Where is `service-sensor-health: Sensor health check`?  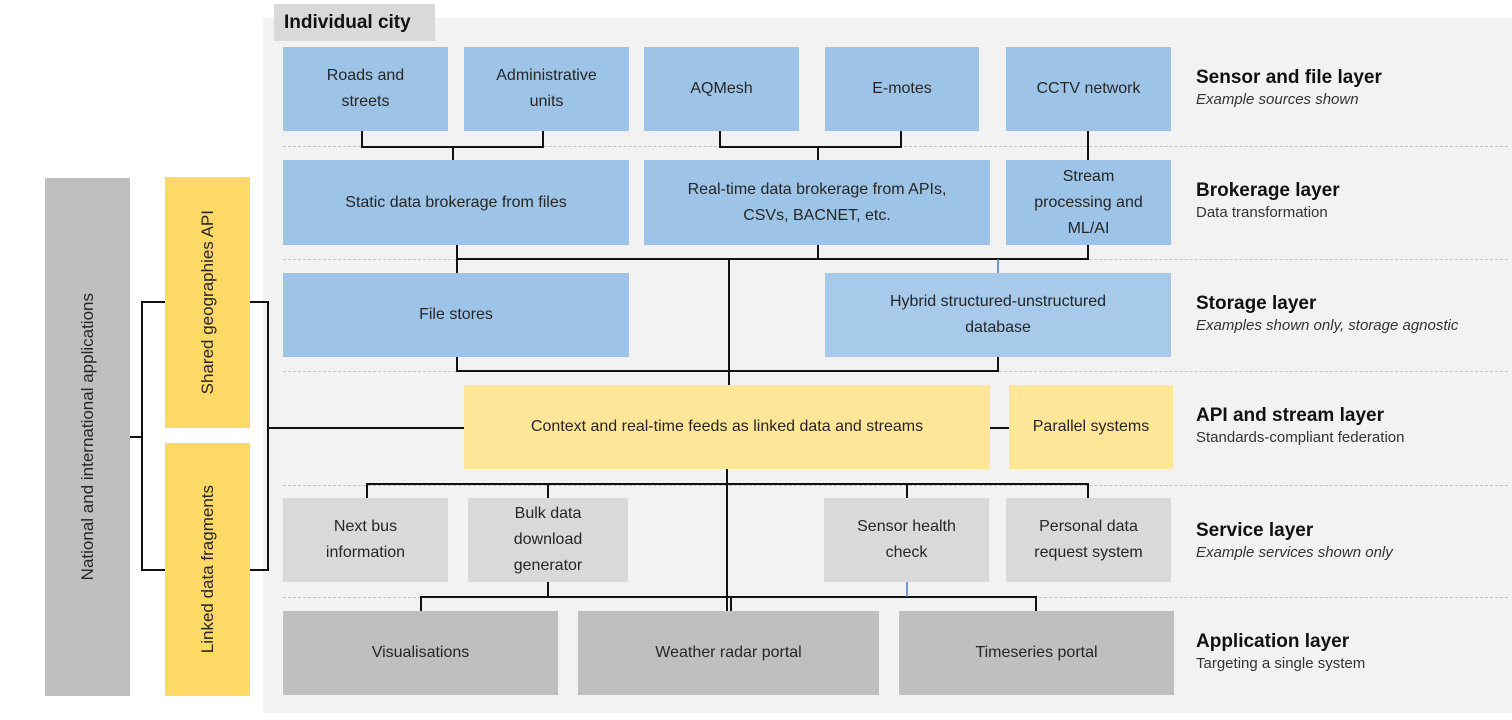
service-sensor-health: Sensor health check is located at coordinates (906, 540).